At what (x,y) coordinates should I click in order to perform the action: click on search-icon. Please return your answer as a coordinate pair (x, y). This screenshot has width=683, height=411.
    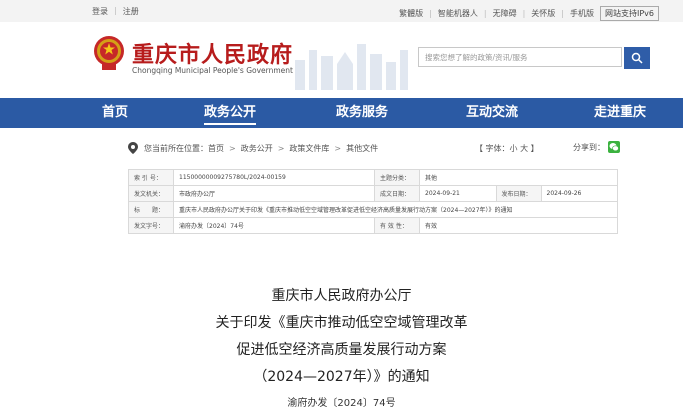
    Looking at the image, I should click on (637, 58).